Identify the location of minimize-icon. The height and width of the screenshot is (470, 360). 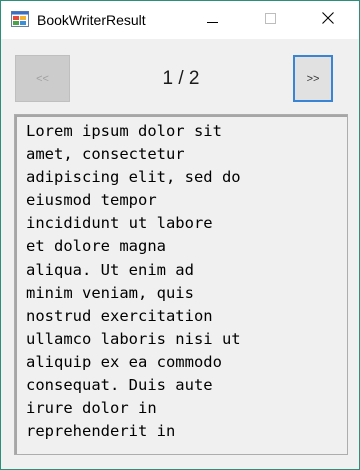
(212, 20).